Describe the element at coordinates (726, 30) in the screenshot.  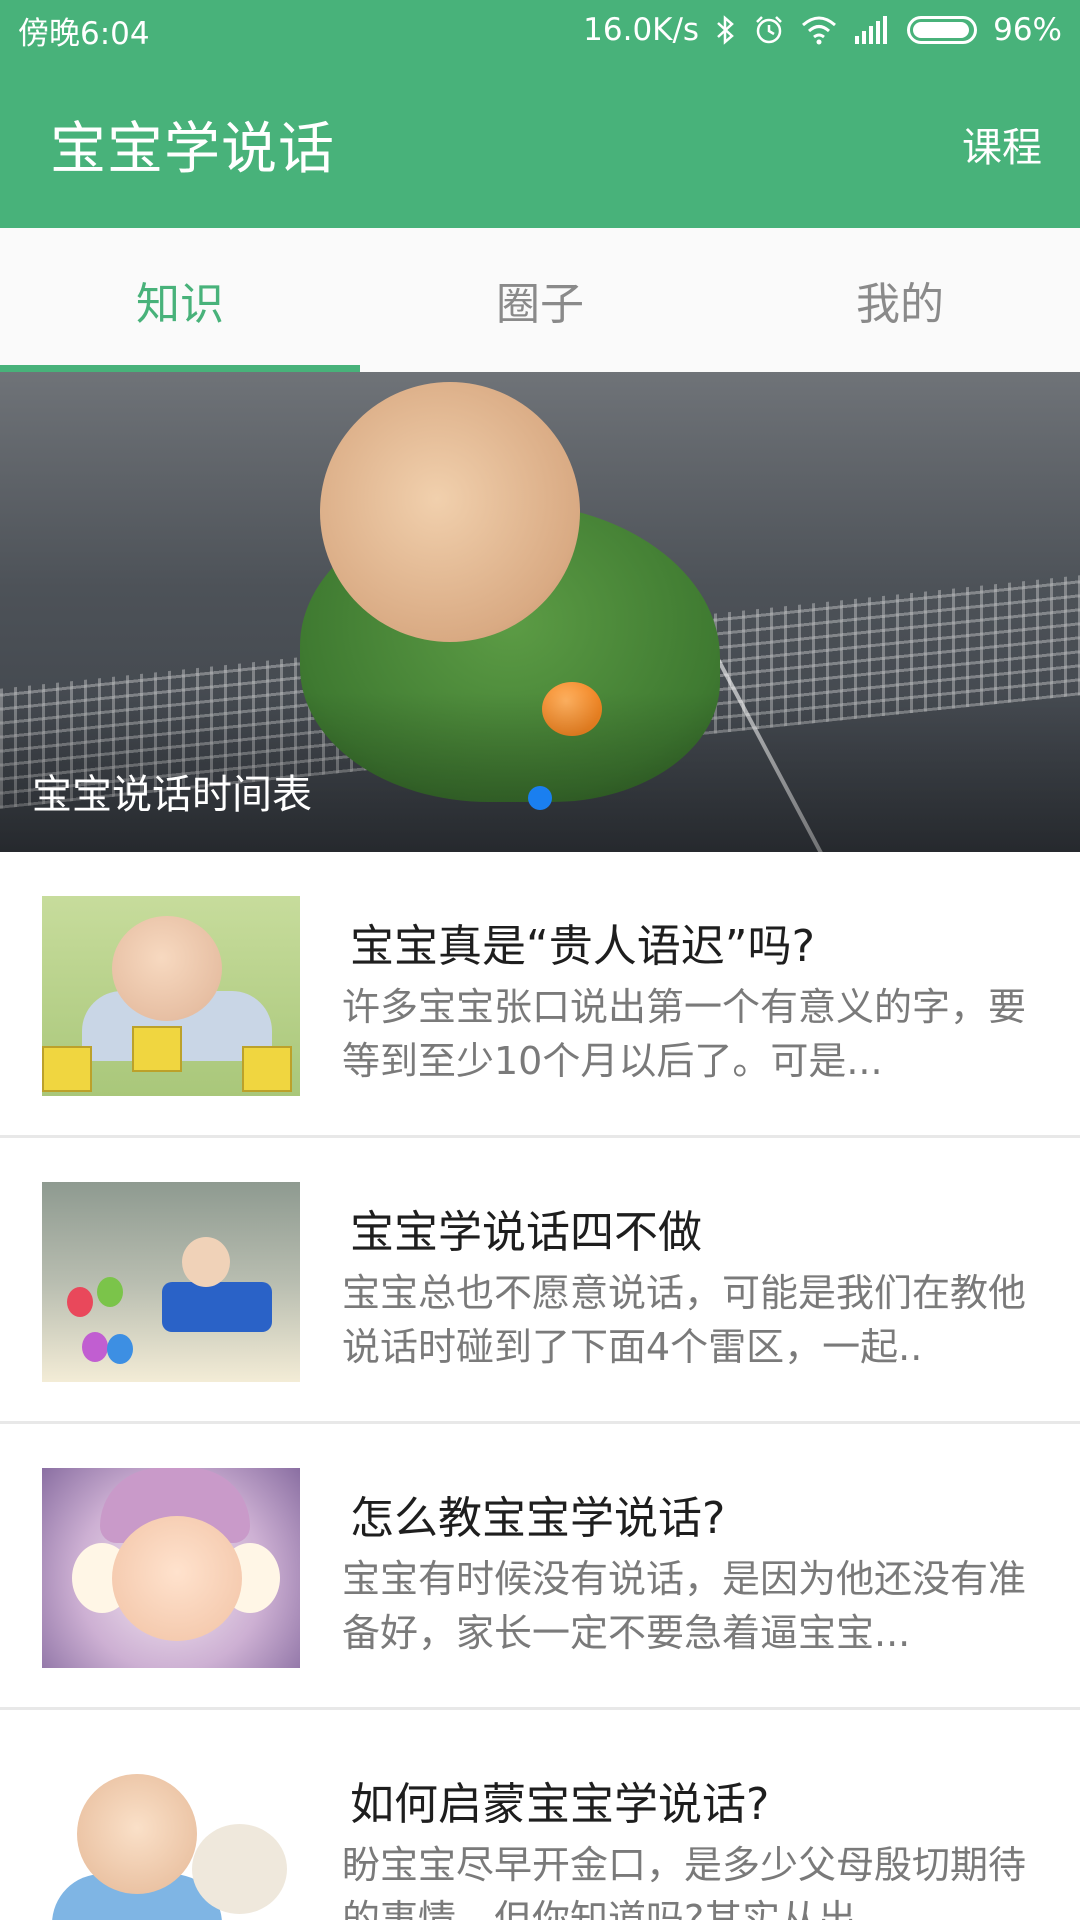
I see `bluetooth-icon` at that location.